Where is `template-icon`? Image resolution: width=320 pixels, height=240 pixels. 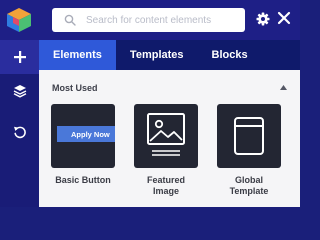 template-icon is located at coordinates (249, 136).